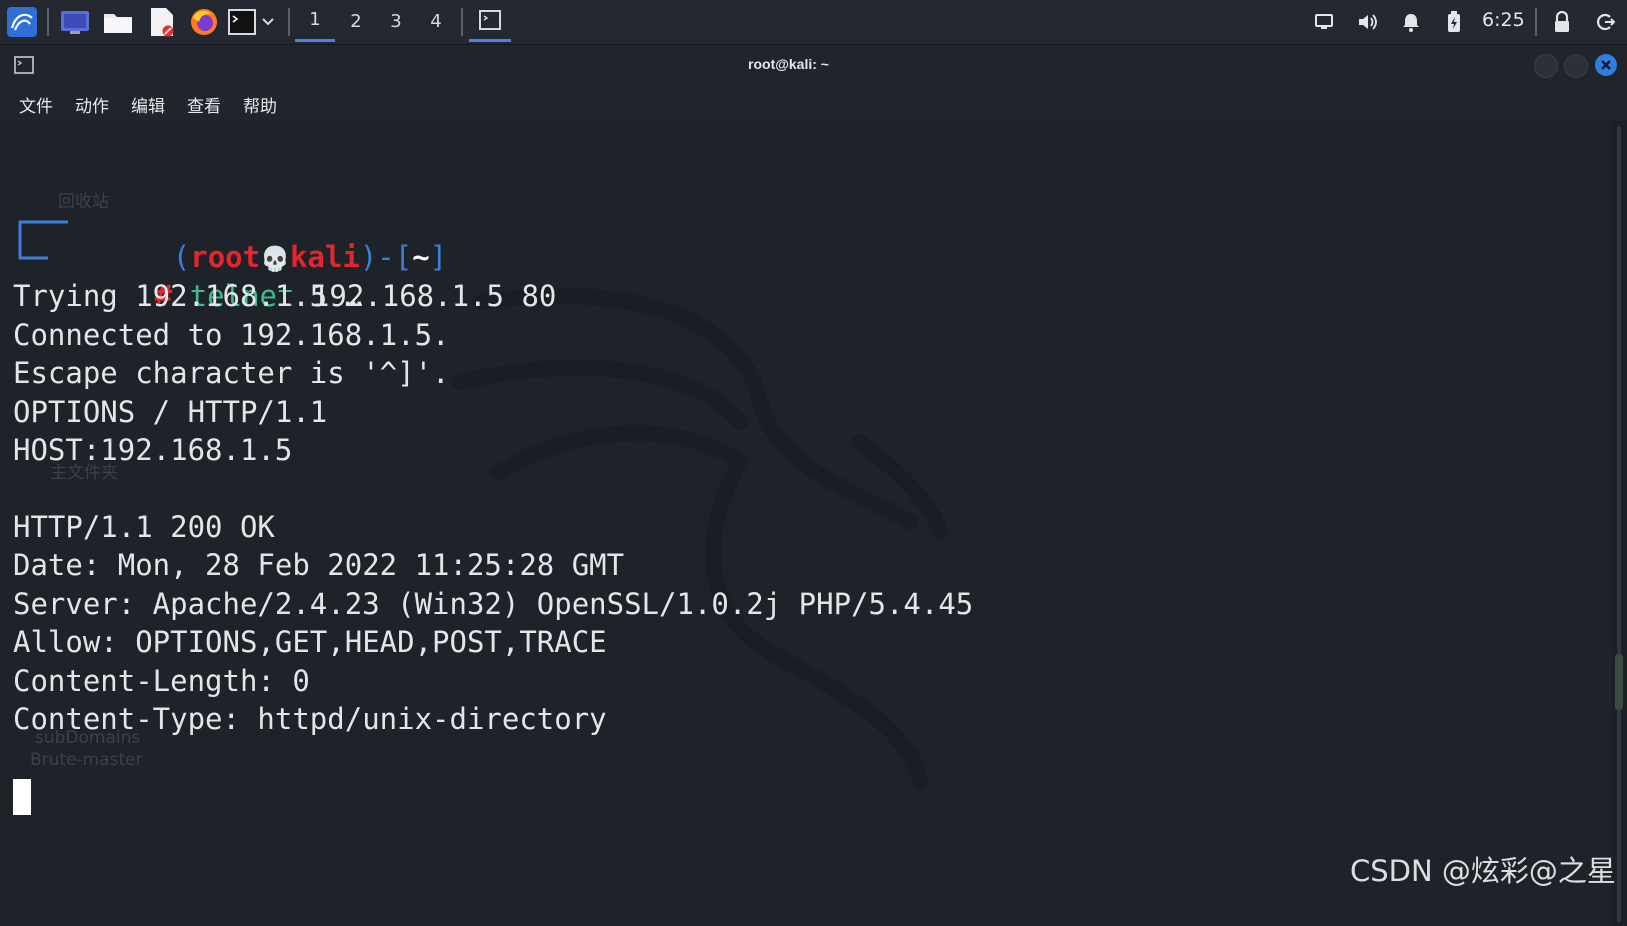 This screenshot has width=1627, height=926. Describe the element at coordinates (36, 104) in the screenshot. I see `menu-file: 文件` at that location.